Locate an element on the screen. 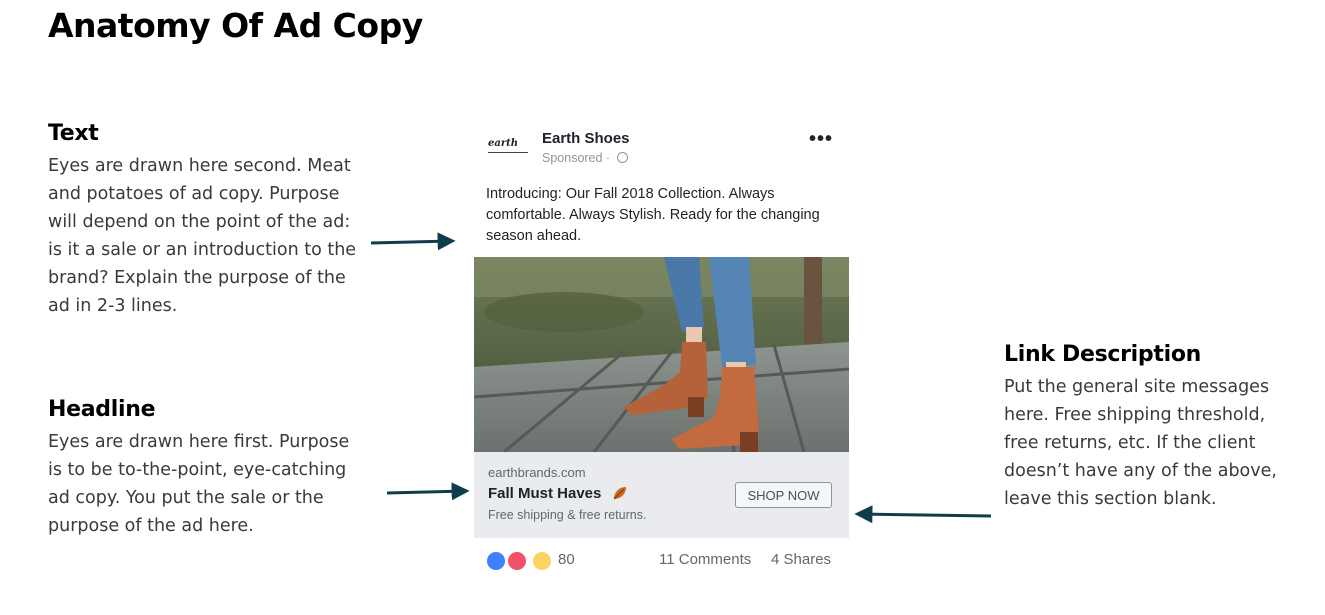 This screenshot has width=1325, height=615. link-description-arrow is located at coordinates (923, 514).